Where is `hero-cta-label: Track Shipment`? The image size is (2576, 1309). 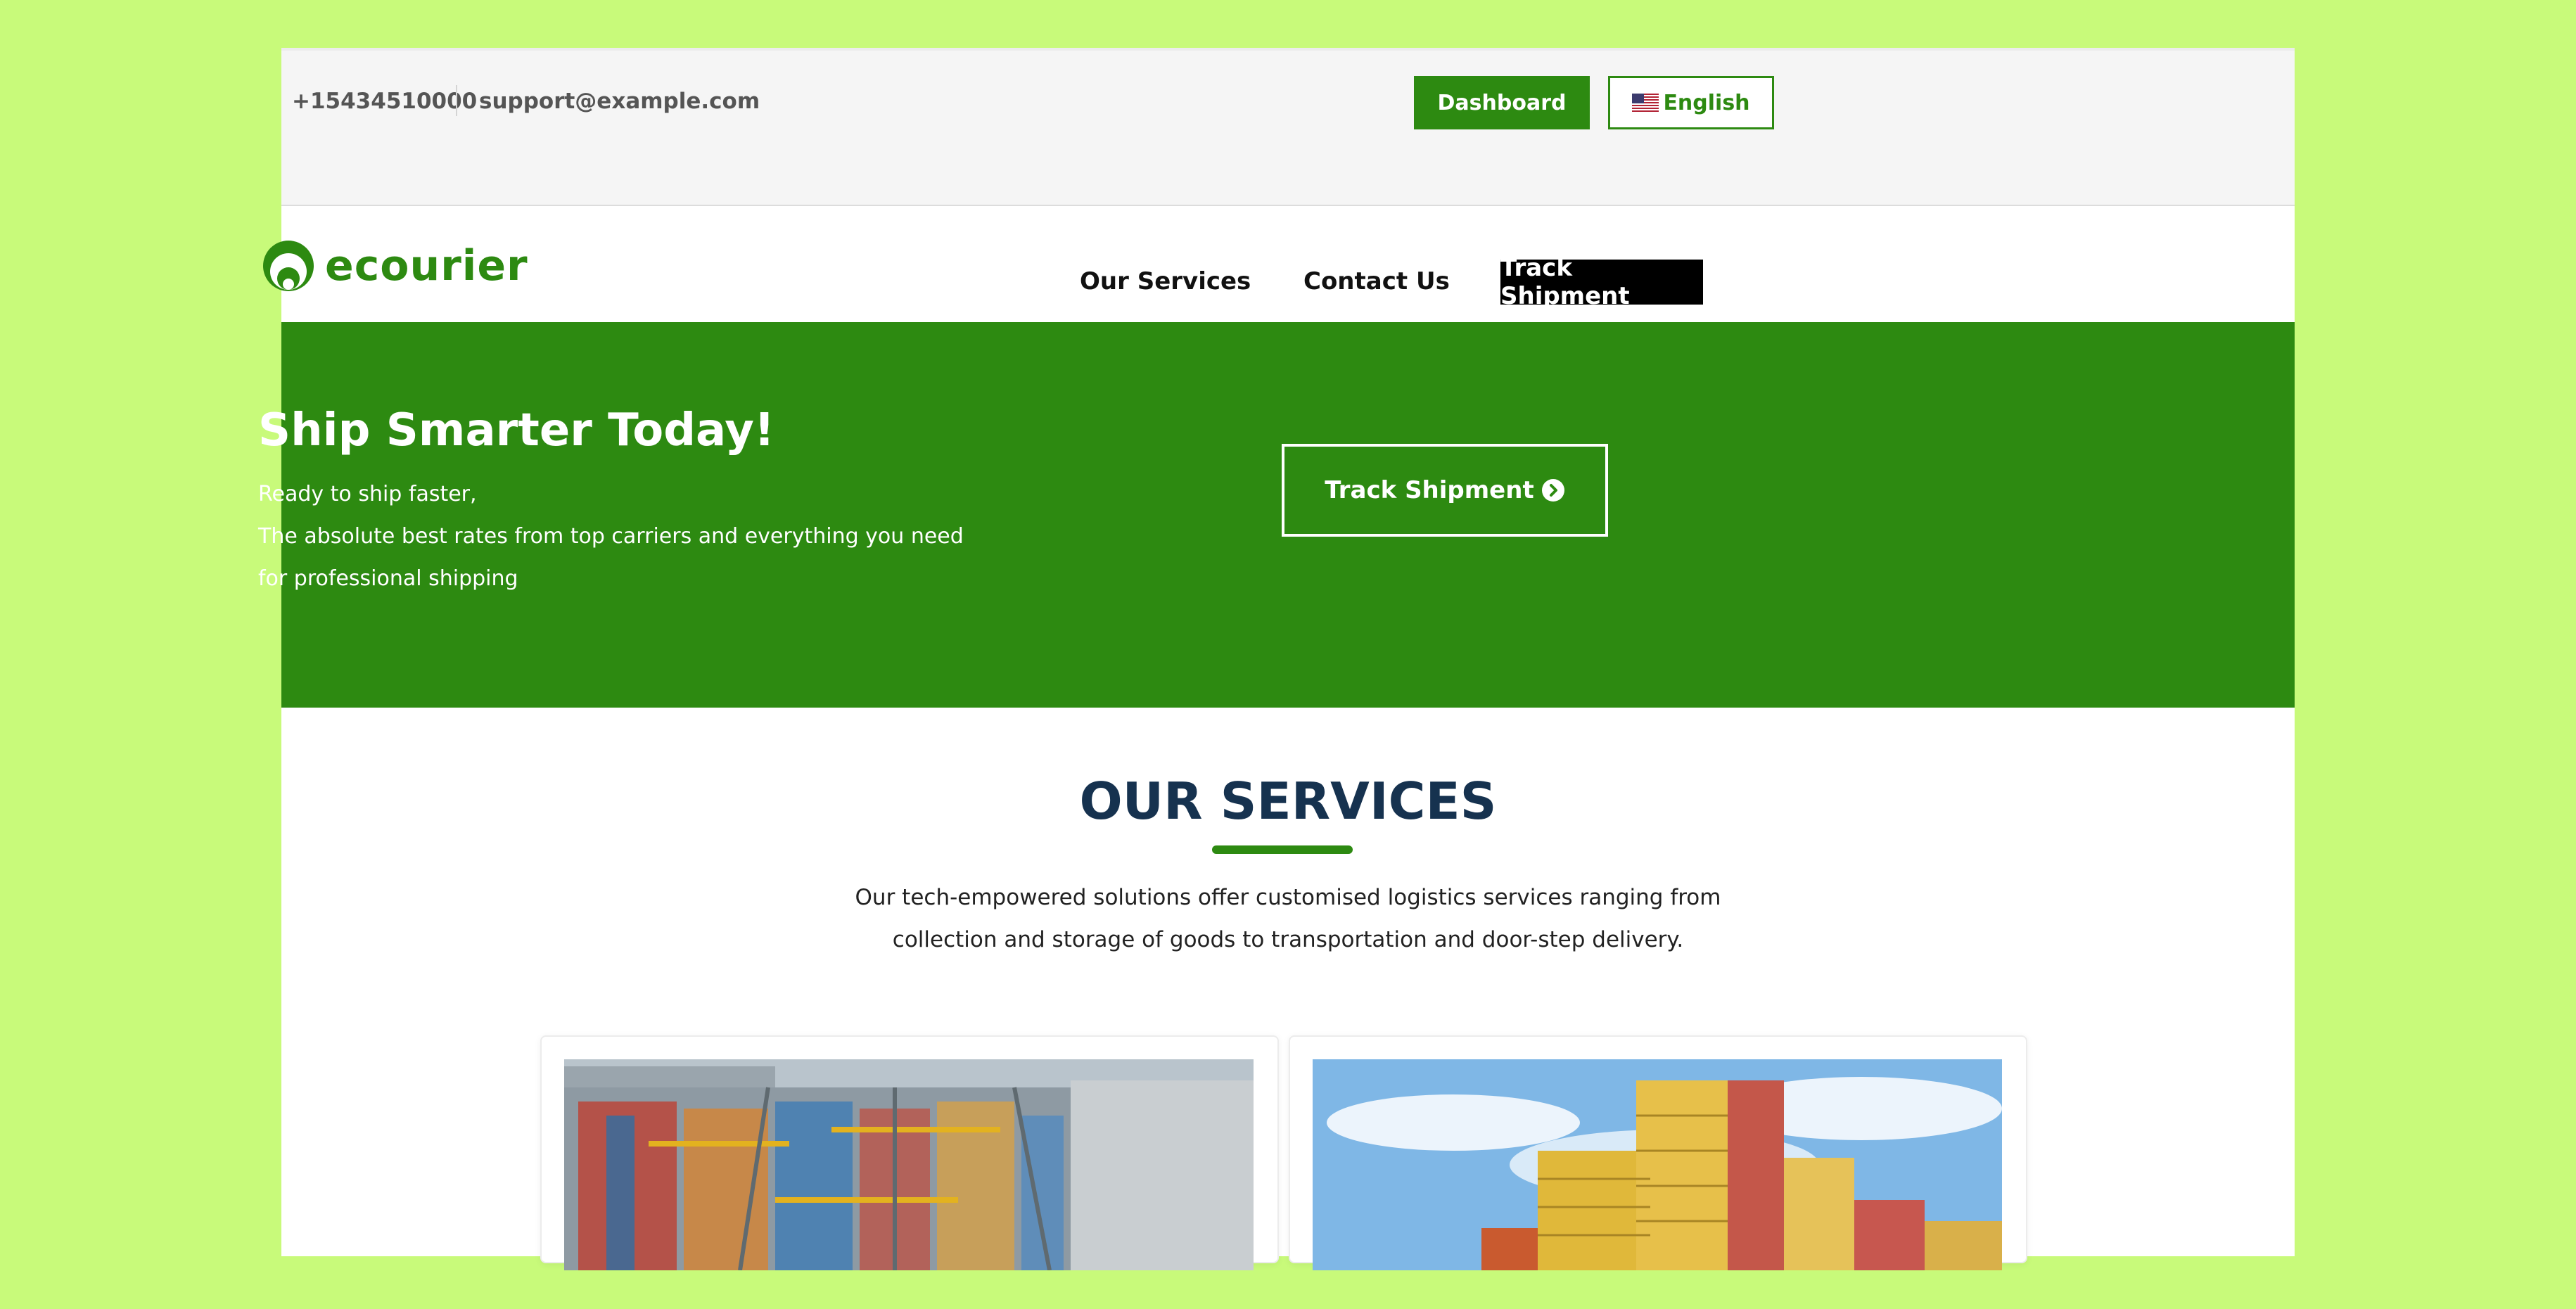 hero-cta-label: Track Shipment is located at coordinates (1429, 490).